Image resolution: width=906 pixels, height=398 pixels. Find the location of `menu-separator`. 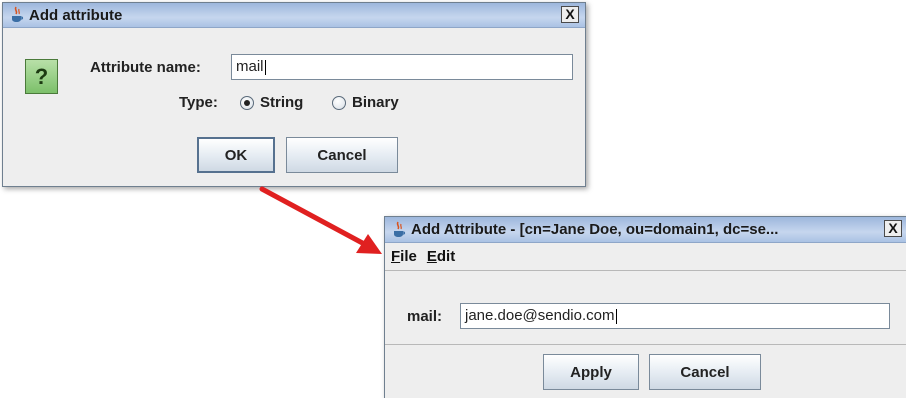

menu-separator is located at coordinates (645, 270).